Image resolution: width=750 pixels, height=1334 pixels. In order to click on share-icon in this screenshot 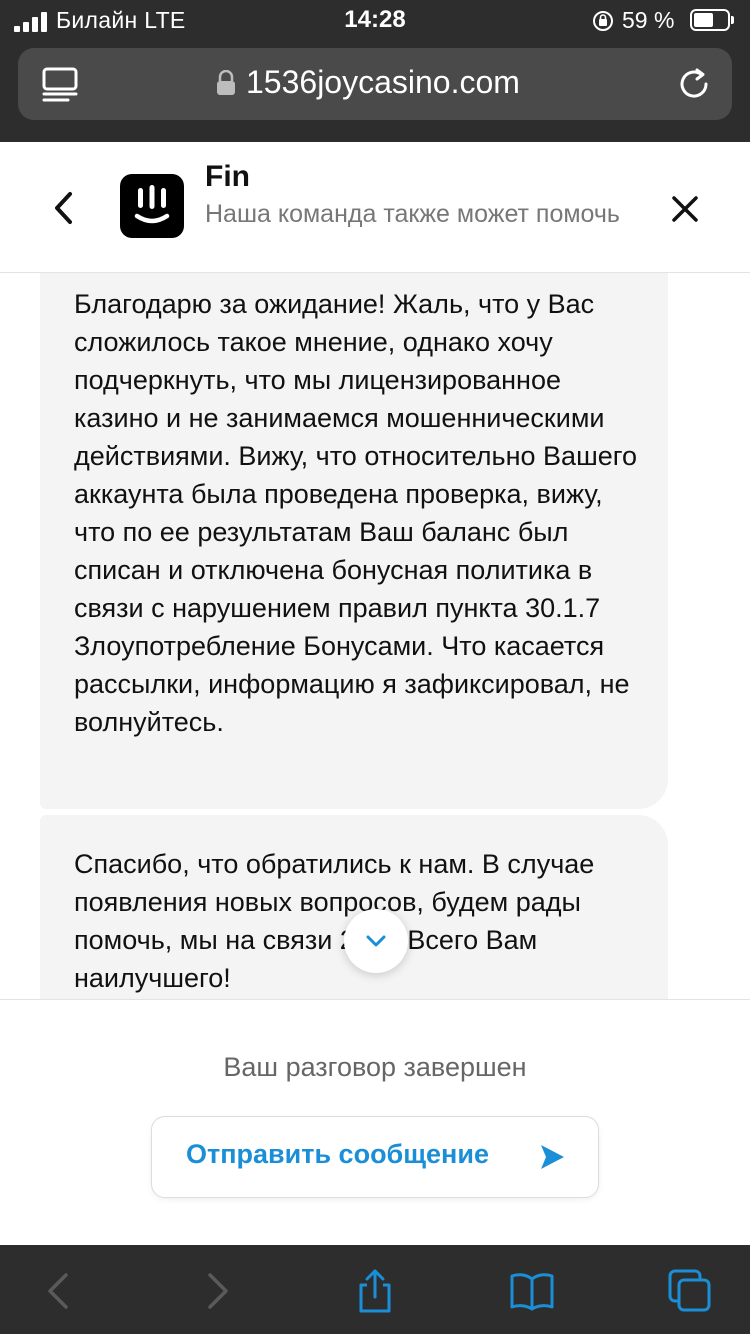, I will do `click(375, 1291)`.